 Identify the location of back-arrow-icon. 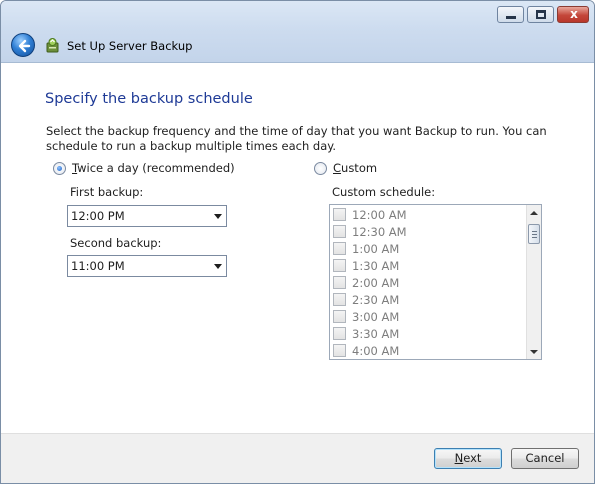
(24, 46).